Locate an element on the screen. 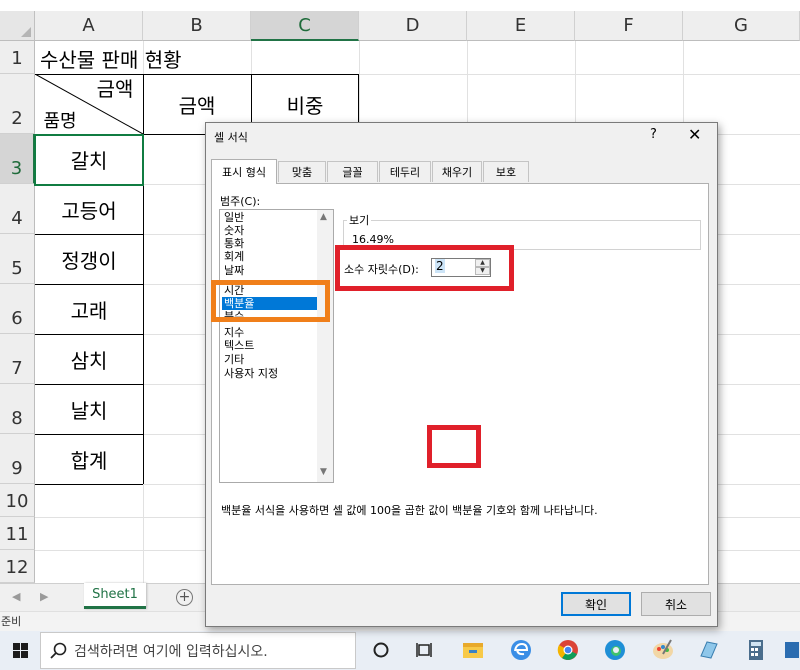 Image resolution: width=800 pixels, height=670 pixels. category-label: 범주(C): is located at coordinates (240, 201).